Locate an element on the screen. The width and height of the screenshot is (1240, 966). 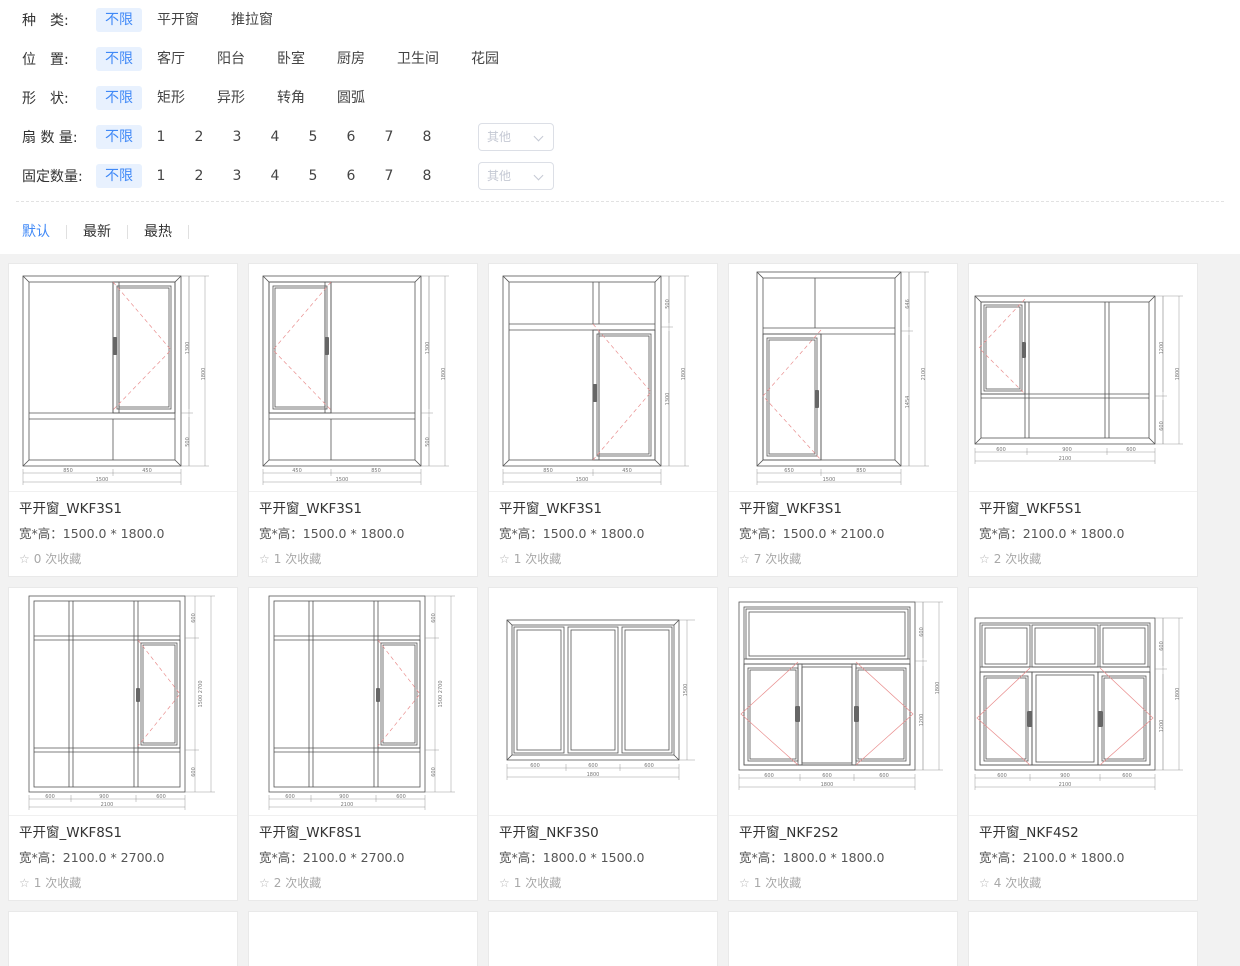
window-drawing-thumbnail: 1200 1800 600 600 900 600 2100 is located at coordinates (1083, 378).